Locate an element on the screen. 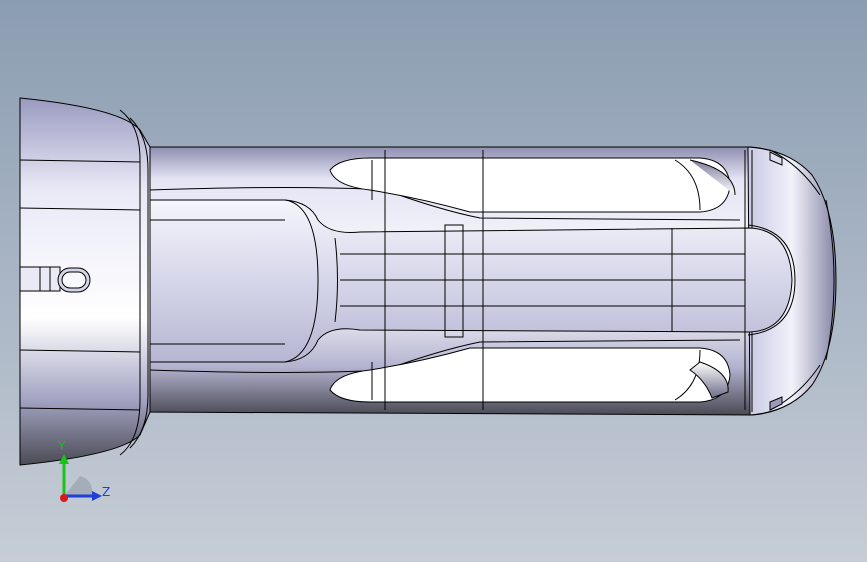 Image resolution: width=867 pixels, height=562 pixels. triad-shade is located at coordinates (78, 486).